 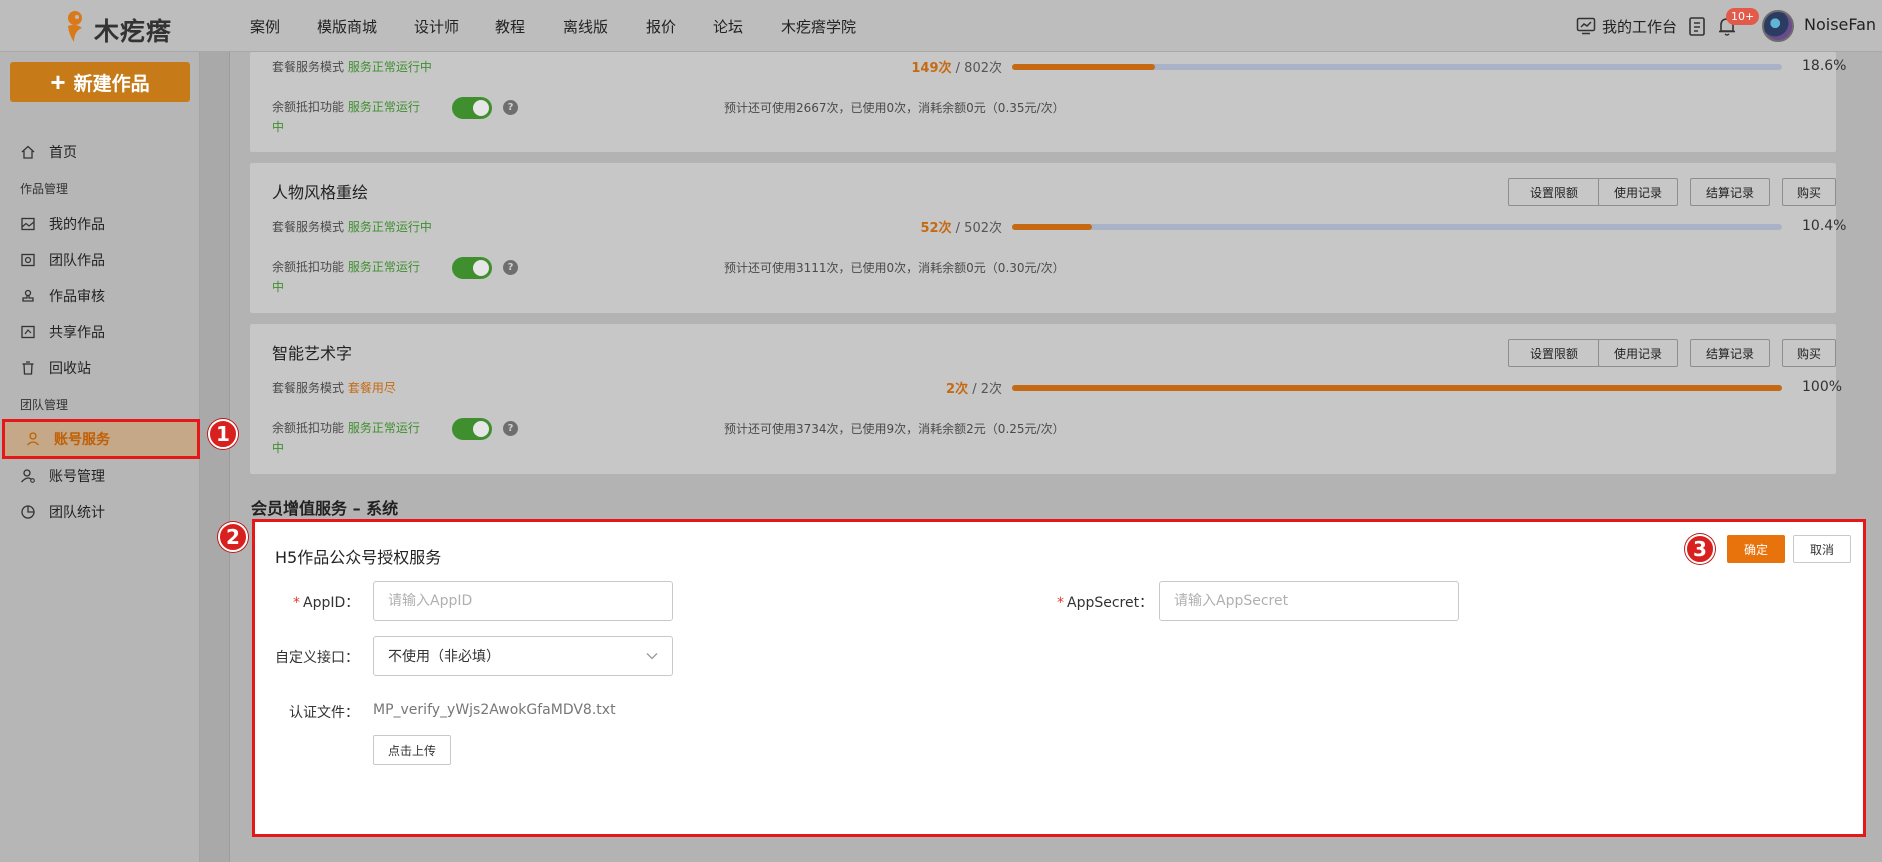 I want to click on nav-item-pricing: 报价, so click(x=661, y=26).